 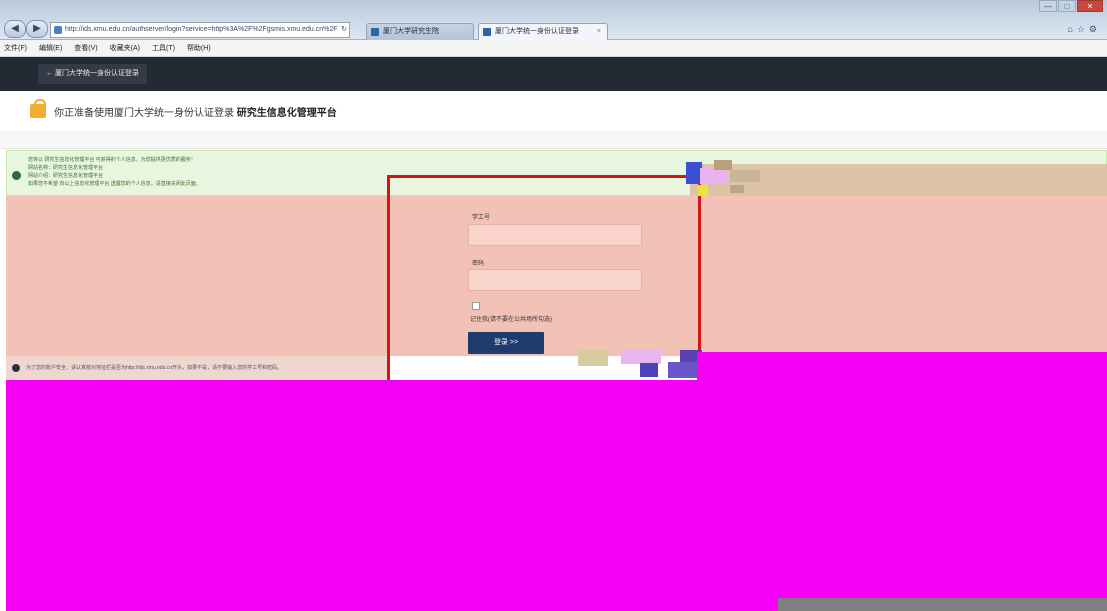 What do you see at coordinates (411, 31) in the screenshot?
I see `tab-label: 厦门大学研究生院` at bounding box center [411, 31].